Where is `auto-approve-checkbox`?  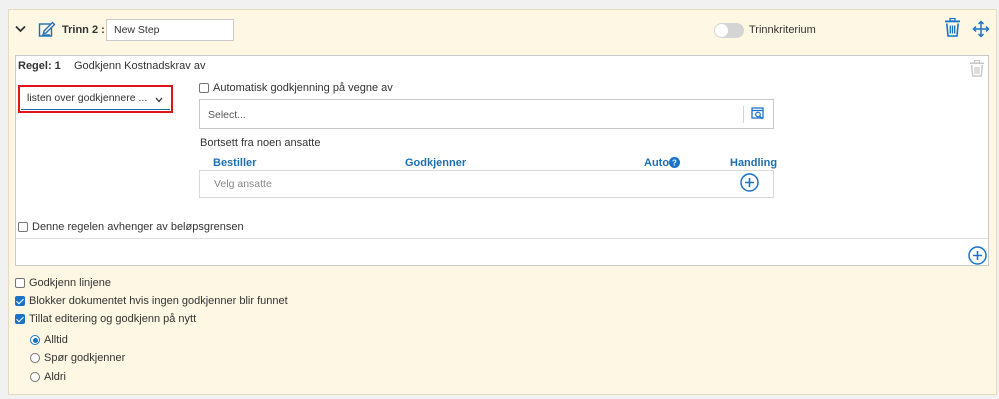
auto-approve-checkbox is located at coordinates (204, 88).